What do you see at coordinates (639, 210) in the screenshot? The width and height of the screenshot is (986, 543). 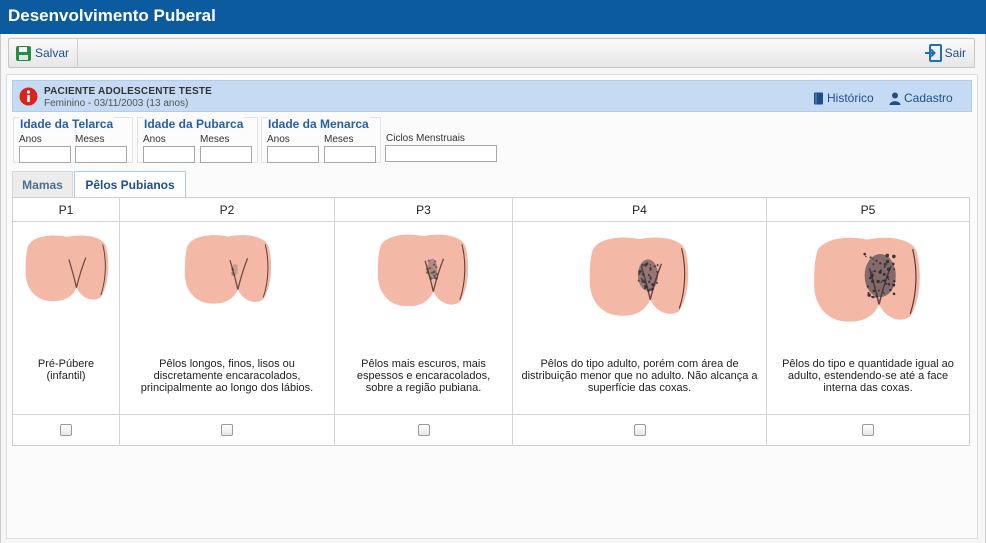 I see `stage-header: P4` at bounding box center [639, 210].